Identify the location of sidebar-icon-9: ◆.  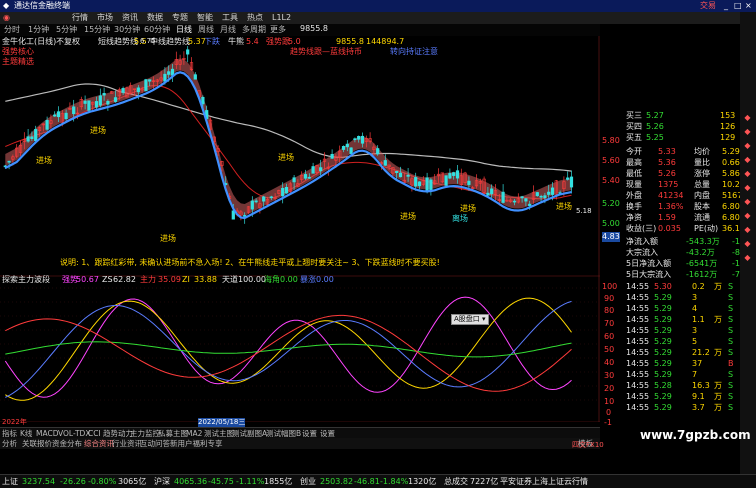
(747, 229).